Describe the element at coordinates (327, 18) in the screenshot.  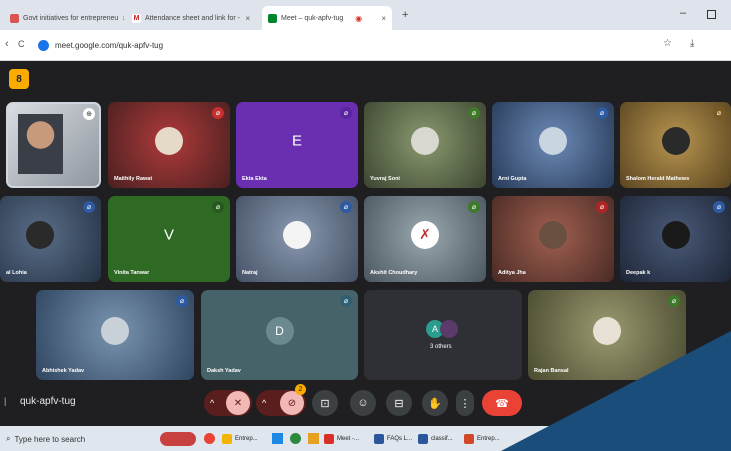
I see `tab-meet: Meet – quk-apfv-tug ◉ ×` at that location.